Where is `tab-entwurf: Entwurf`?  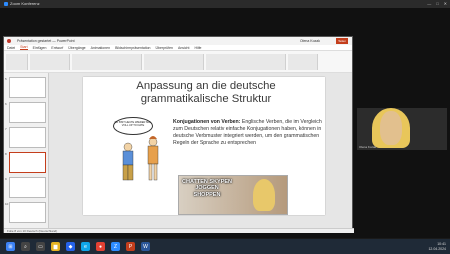 tab-entwurf: Entwurf is located at coordinates (57, 48).